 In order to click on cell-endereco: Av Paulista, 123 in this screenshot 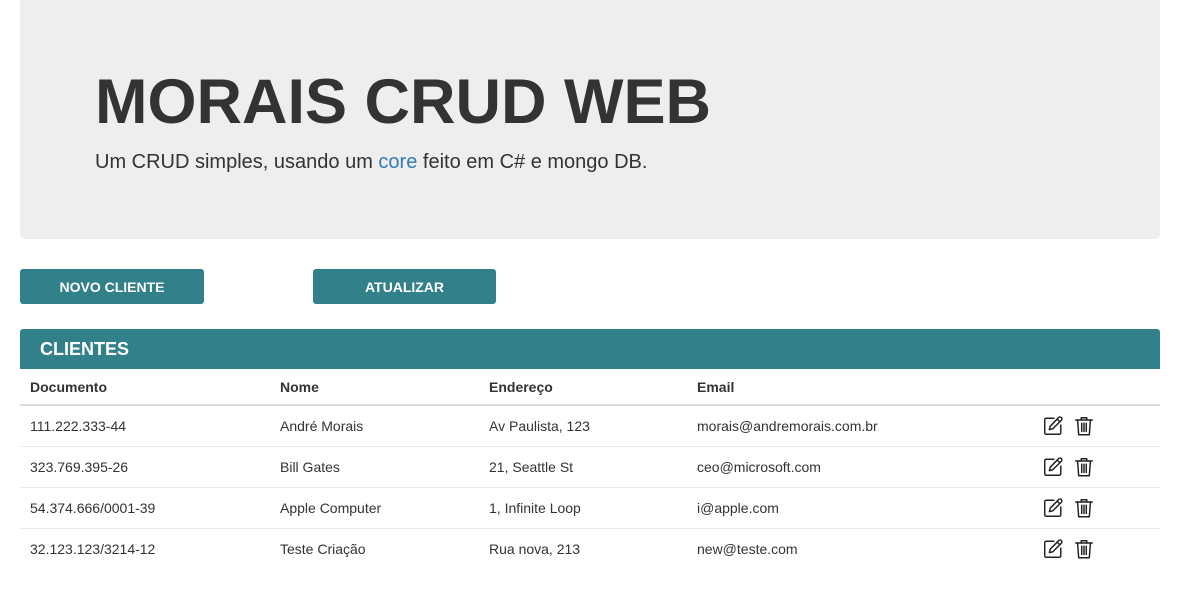, I will do `click(539, 426)`.